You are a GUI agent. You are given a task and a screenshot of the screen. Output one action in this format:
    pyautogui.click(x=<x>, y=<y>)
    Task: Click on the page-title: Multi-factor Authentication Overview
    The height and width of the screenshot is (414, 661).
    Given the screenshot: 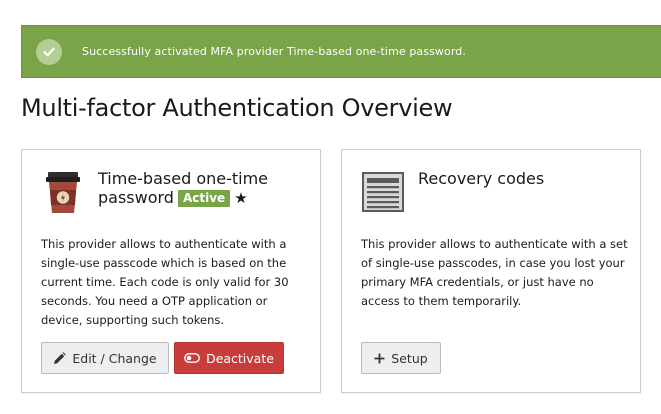 What is the action you would take?
    pyautogui.click(x=237, y=108)
    